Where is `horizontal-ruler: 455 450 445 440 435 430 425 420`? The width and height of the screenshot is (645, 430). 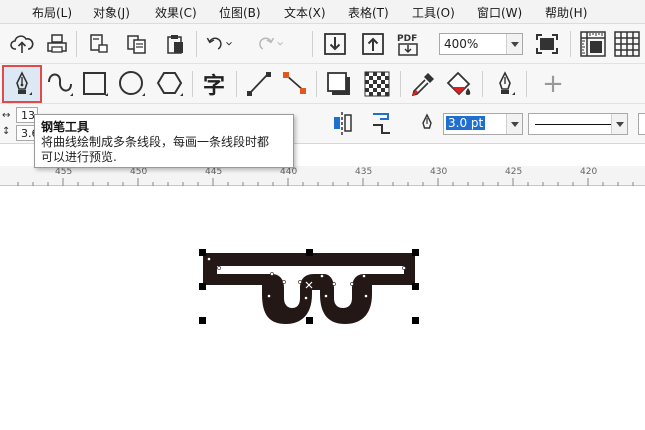
horizontal-ruler: 455 450 445 440 435 430 425 420 is located at coordinates (322, 176).